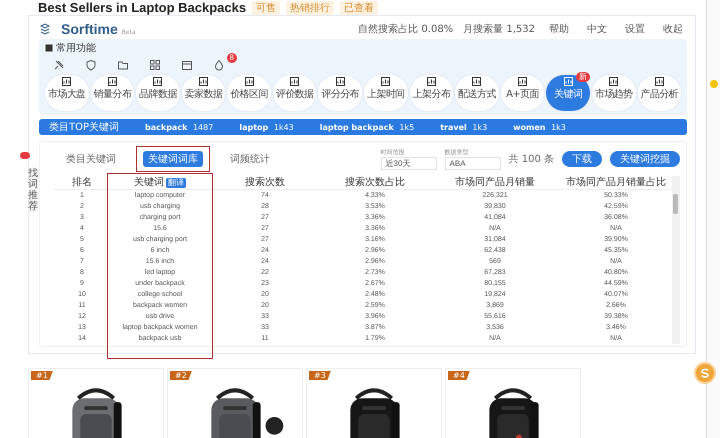 This screenshot has width=720, height=438. I want to click on folder-icon, so click(123, 65).